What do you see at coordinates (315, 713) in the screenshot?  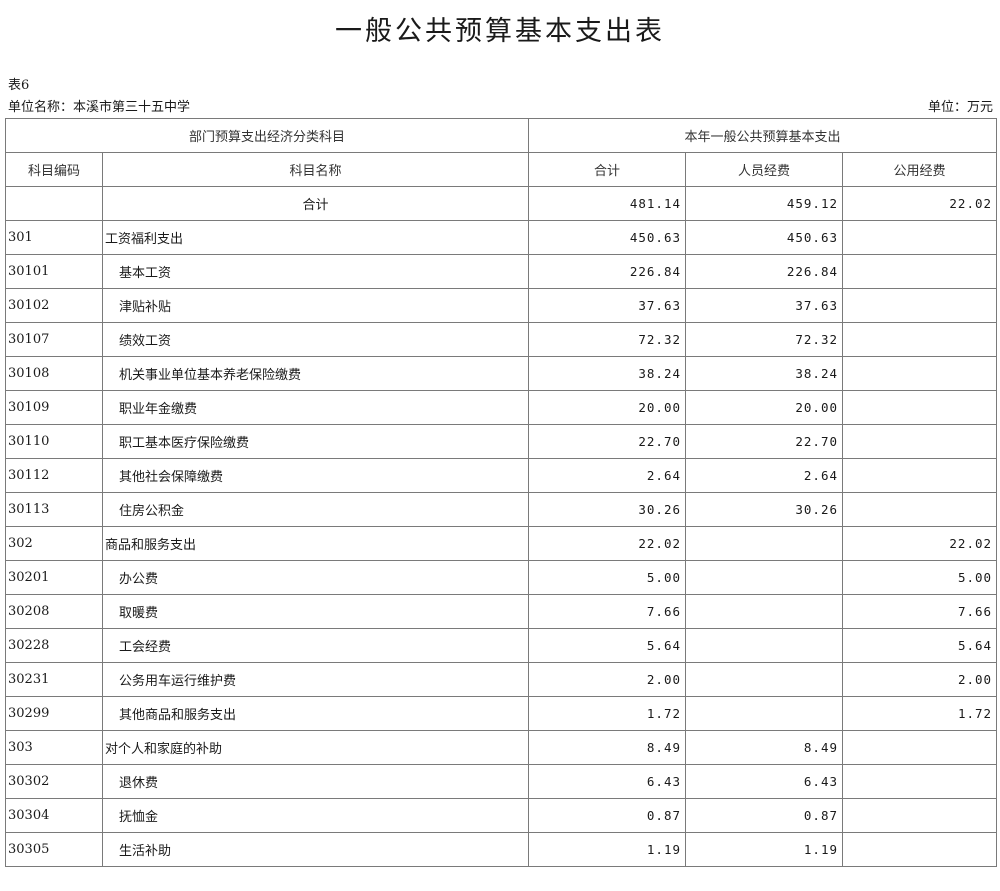 I see `subject-name: 其他商品和服务支出` at bounding box center [315, 713].